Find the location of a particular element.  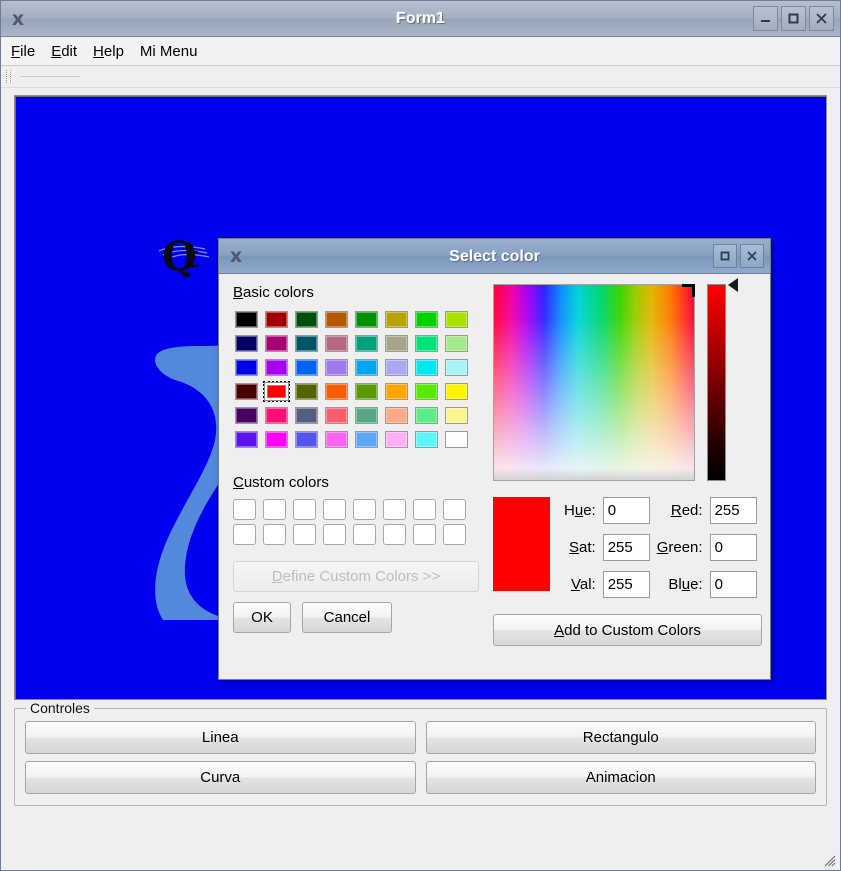

add-to-custom-colors-button: Add to Custom Colors is located at coordinates (627, 630).